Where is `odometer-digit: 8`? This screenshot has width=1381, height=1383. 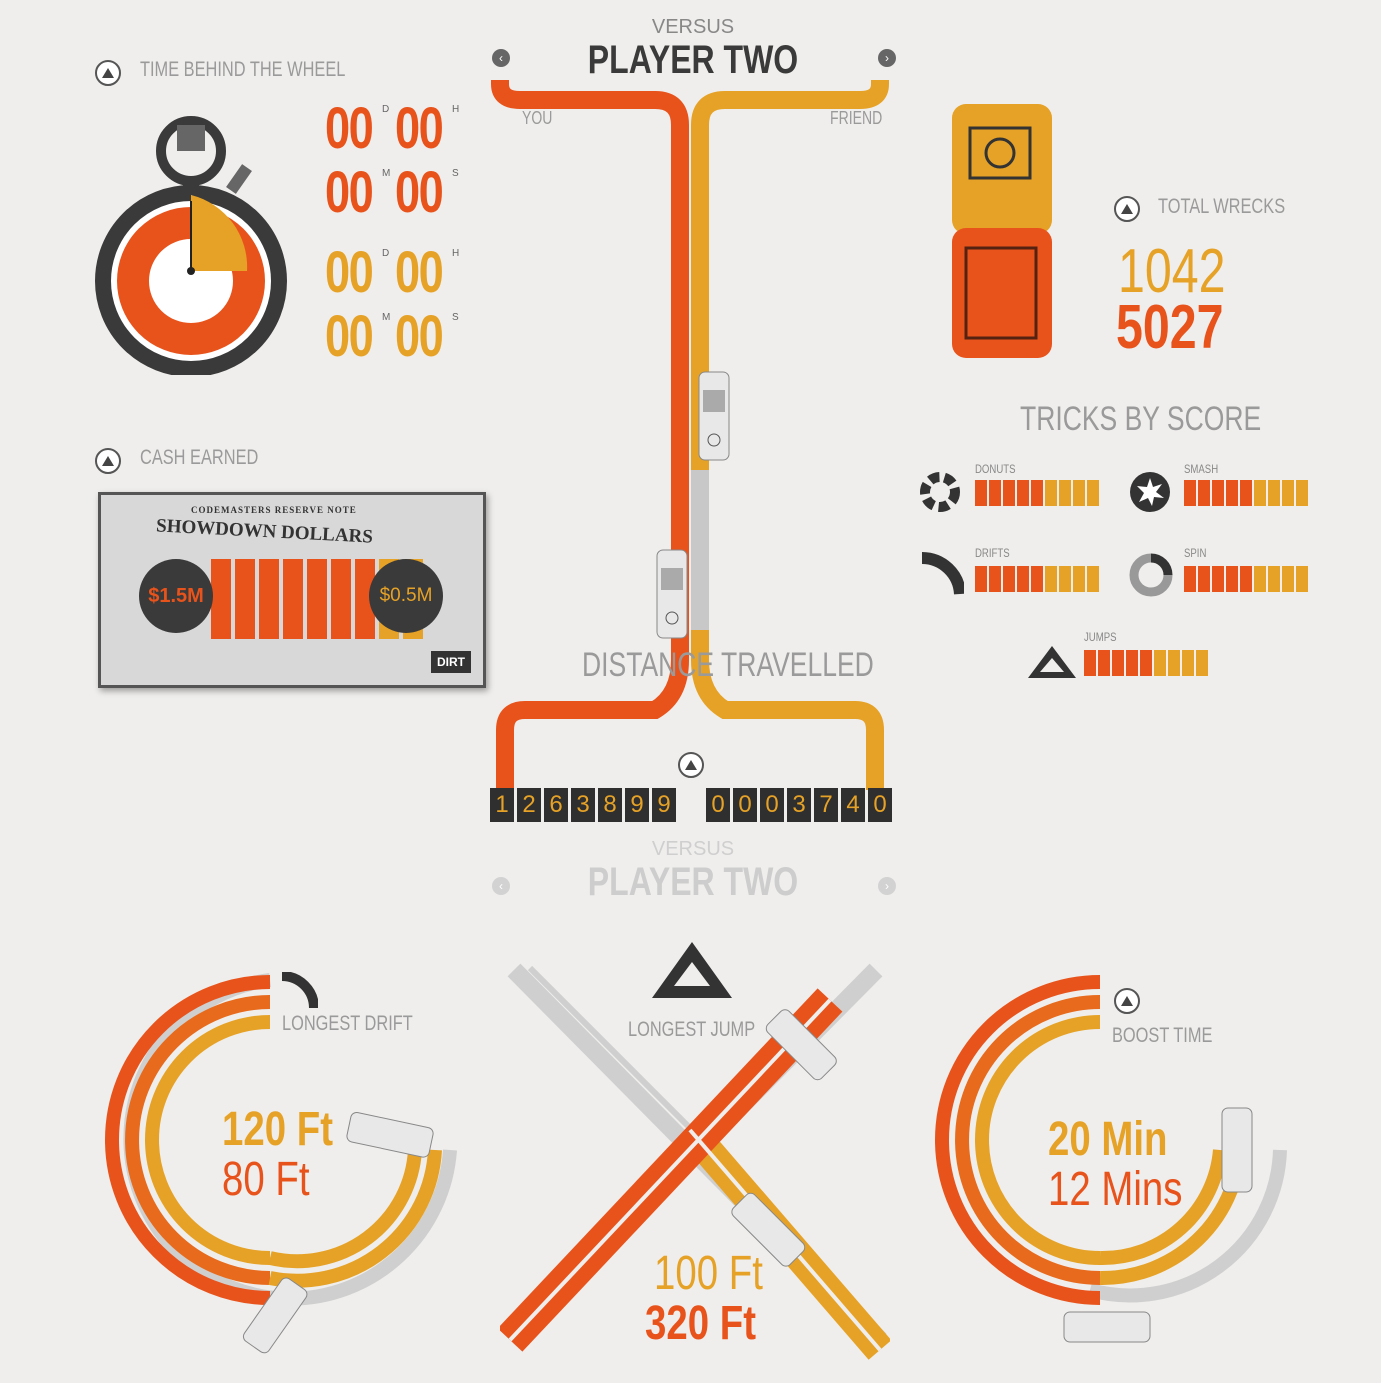 odometer-digit: 8 is located at coordinates (610, 805).